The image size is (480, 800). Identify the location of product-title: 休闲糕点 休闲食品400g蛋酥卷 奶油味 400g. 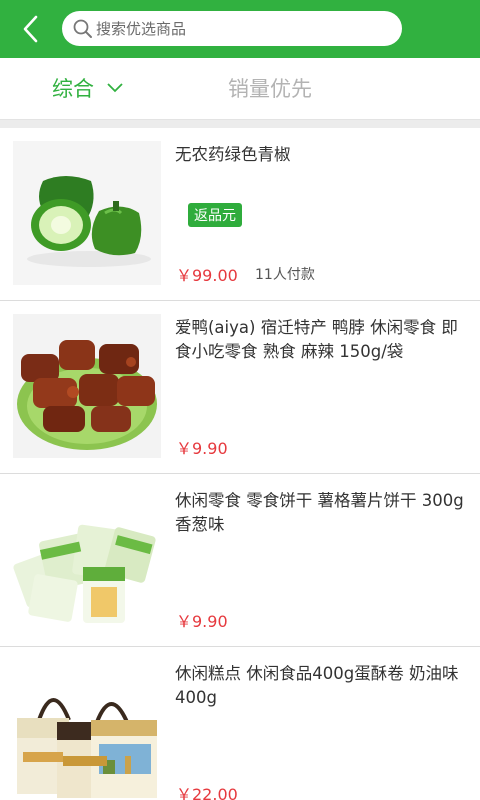
(317, 685).